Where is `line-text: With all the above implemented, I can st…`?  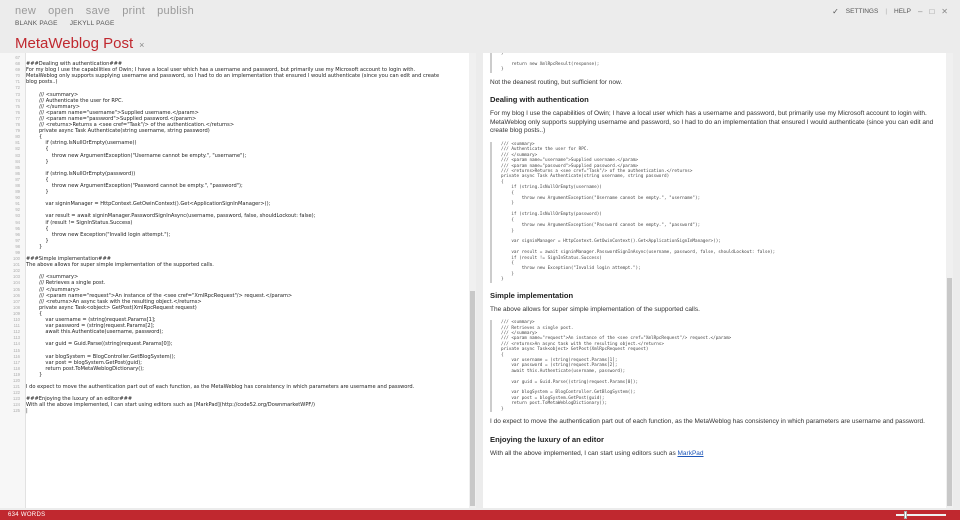 line-text: With all the above implemented, I can st… is located at coordinates (171, 405).